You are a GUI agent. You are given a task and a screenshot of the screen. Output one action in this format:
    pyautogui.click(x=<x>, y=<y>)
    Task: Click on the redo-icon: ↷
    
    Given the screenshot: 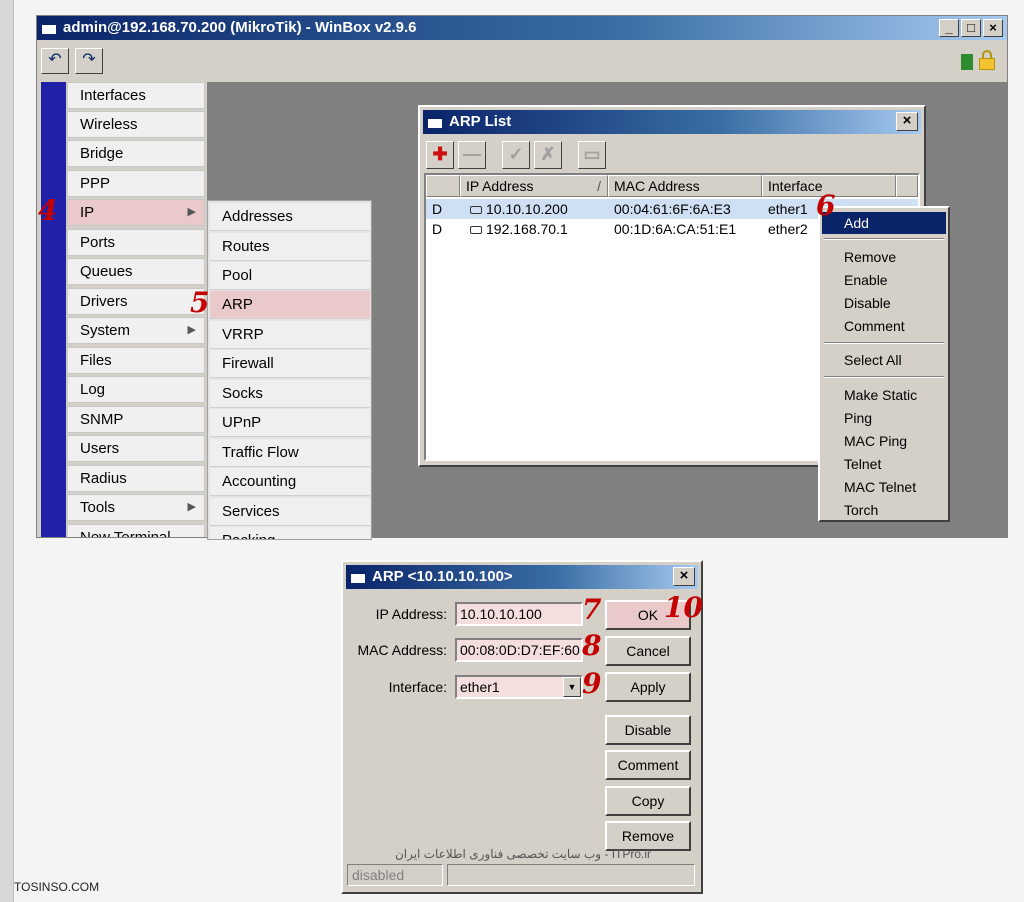 What is the action you would take?
    pyautogui.click(x=89, y=59)
    